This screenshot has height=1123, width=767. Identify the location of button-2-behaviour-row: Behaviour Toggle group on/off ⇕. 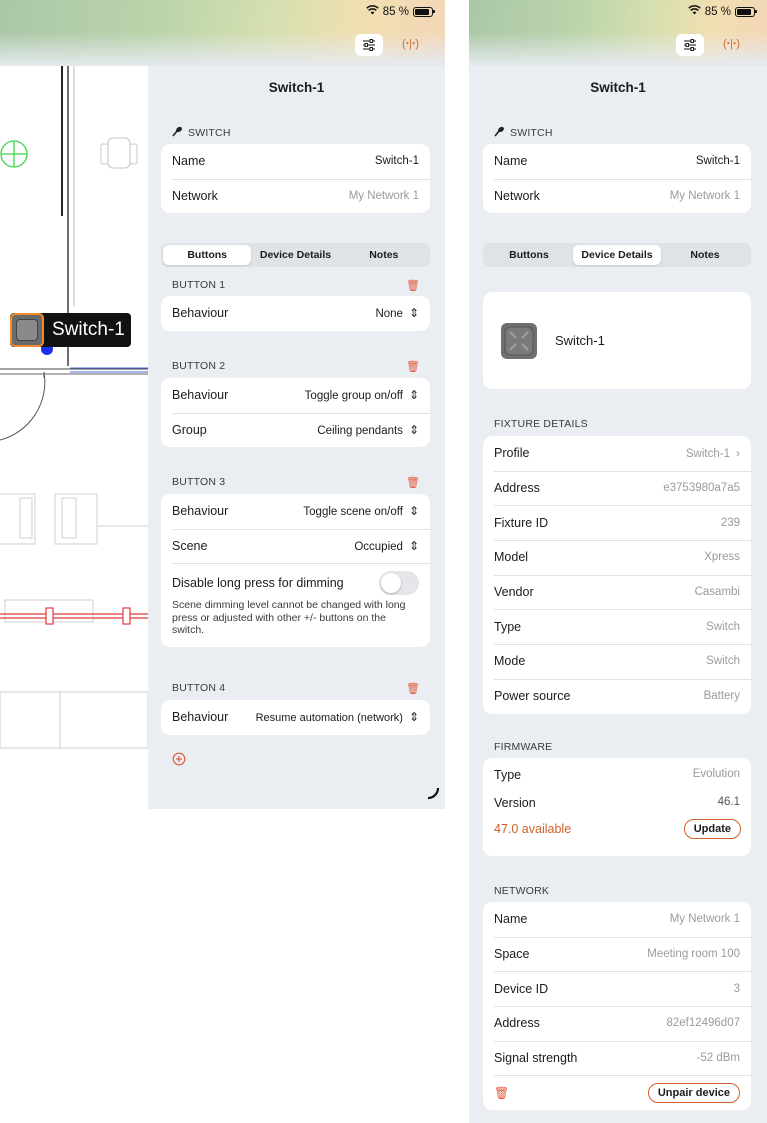
(295, 395).